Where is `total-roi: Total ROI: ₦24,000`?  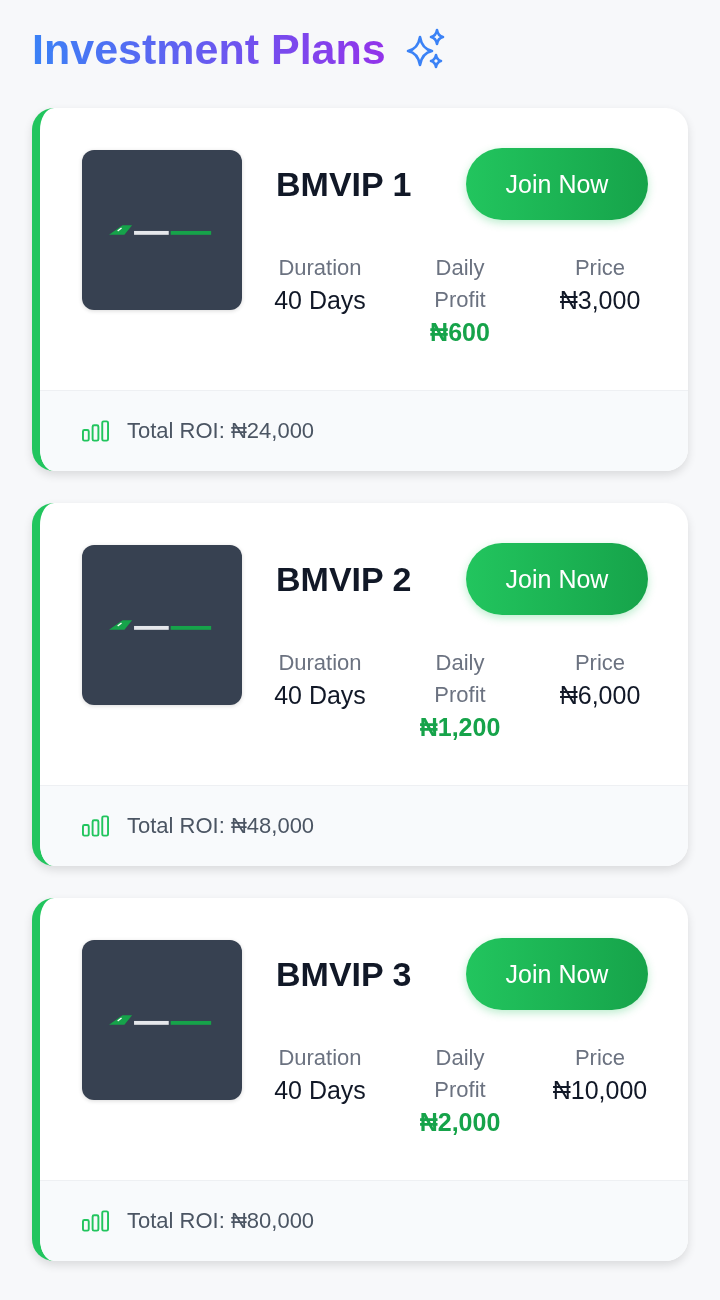 total-roi: Total ROI: ₦24,000 is located at coordinates (221, 431).